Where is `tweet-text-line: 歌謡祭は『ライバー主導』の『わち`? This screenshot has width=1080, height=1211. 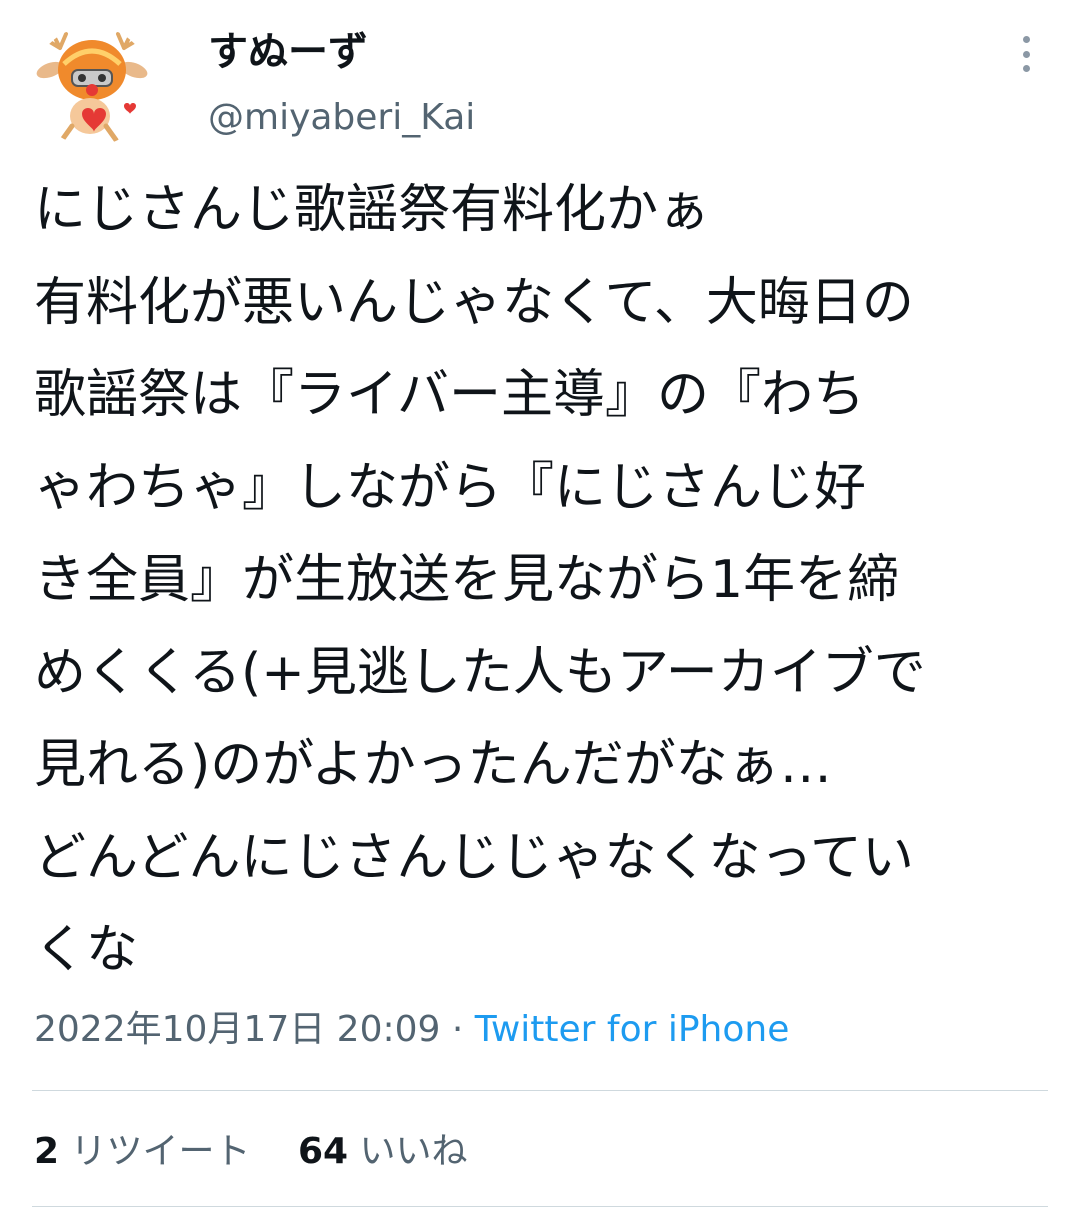
tweet-text-line: 歌謡祭は『ライバー主導』の『わち is located at coordinates (449, 395).